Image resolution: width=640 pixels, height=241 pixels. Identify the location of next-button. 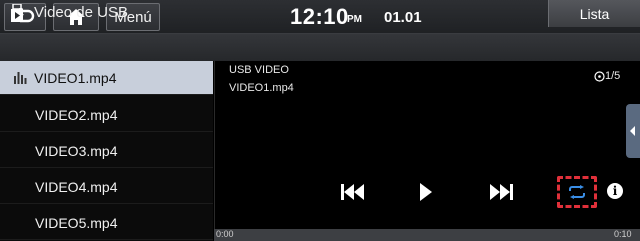
(501, 192).